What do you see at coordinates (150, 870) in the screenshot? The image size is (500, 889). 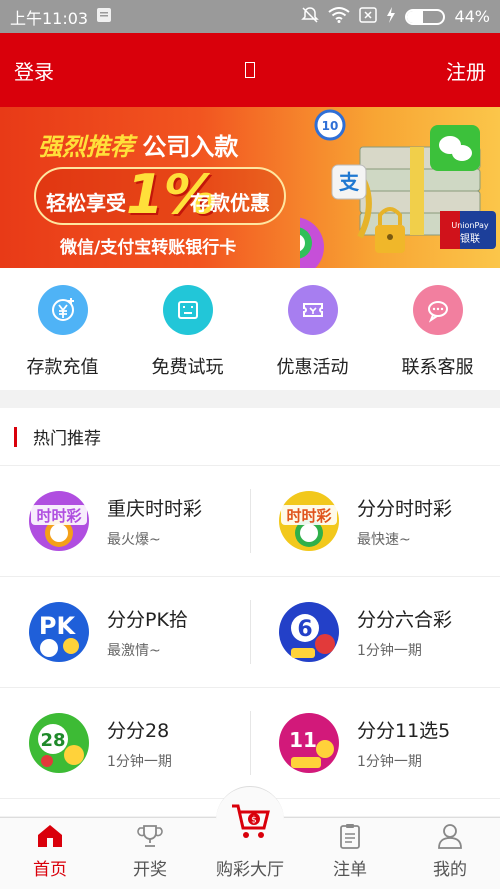 I see `nav-label: 开奖` at bounding box center [150, 870].